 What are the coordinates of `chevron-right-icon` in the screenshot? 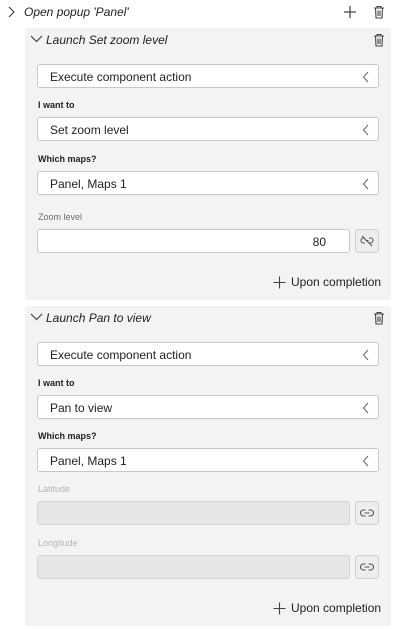 It's located at (12, 12).